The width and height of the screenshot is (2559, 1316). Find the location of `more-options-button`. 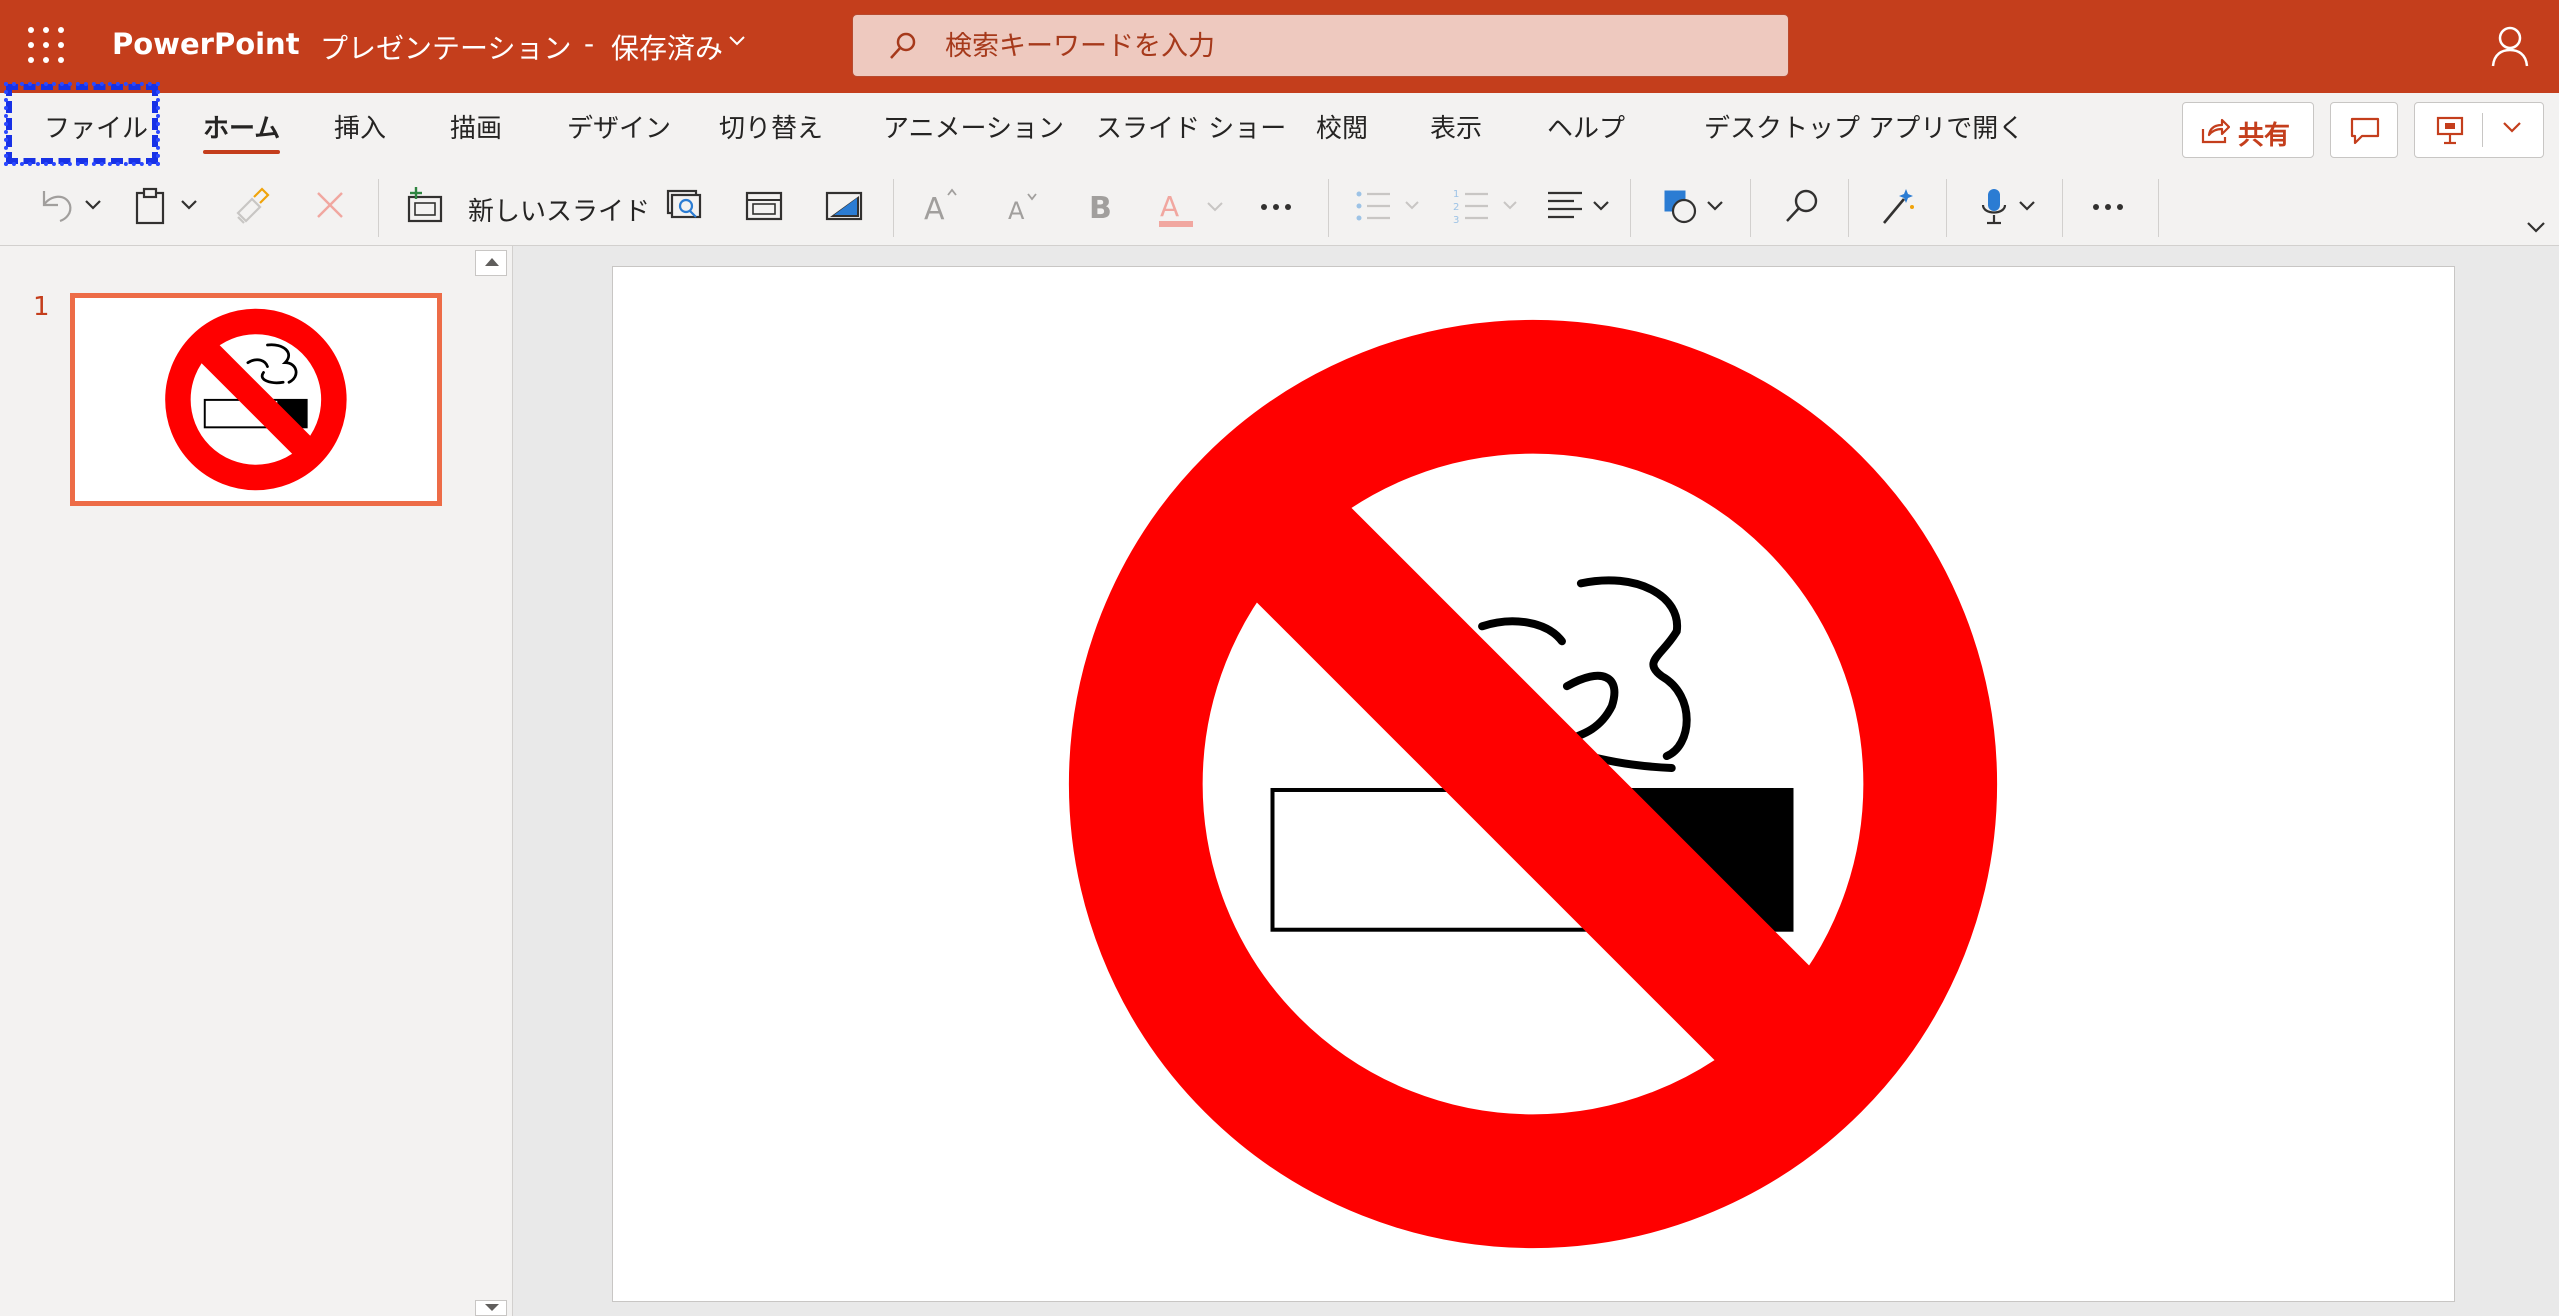

more-options-button is located at coordinates (2110, 207).